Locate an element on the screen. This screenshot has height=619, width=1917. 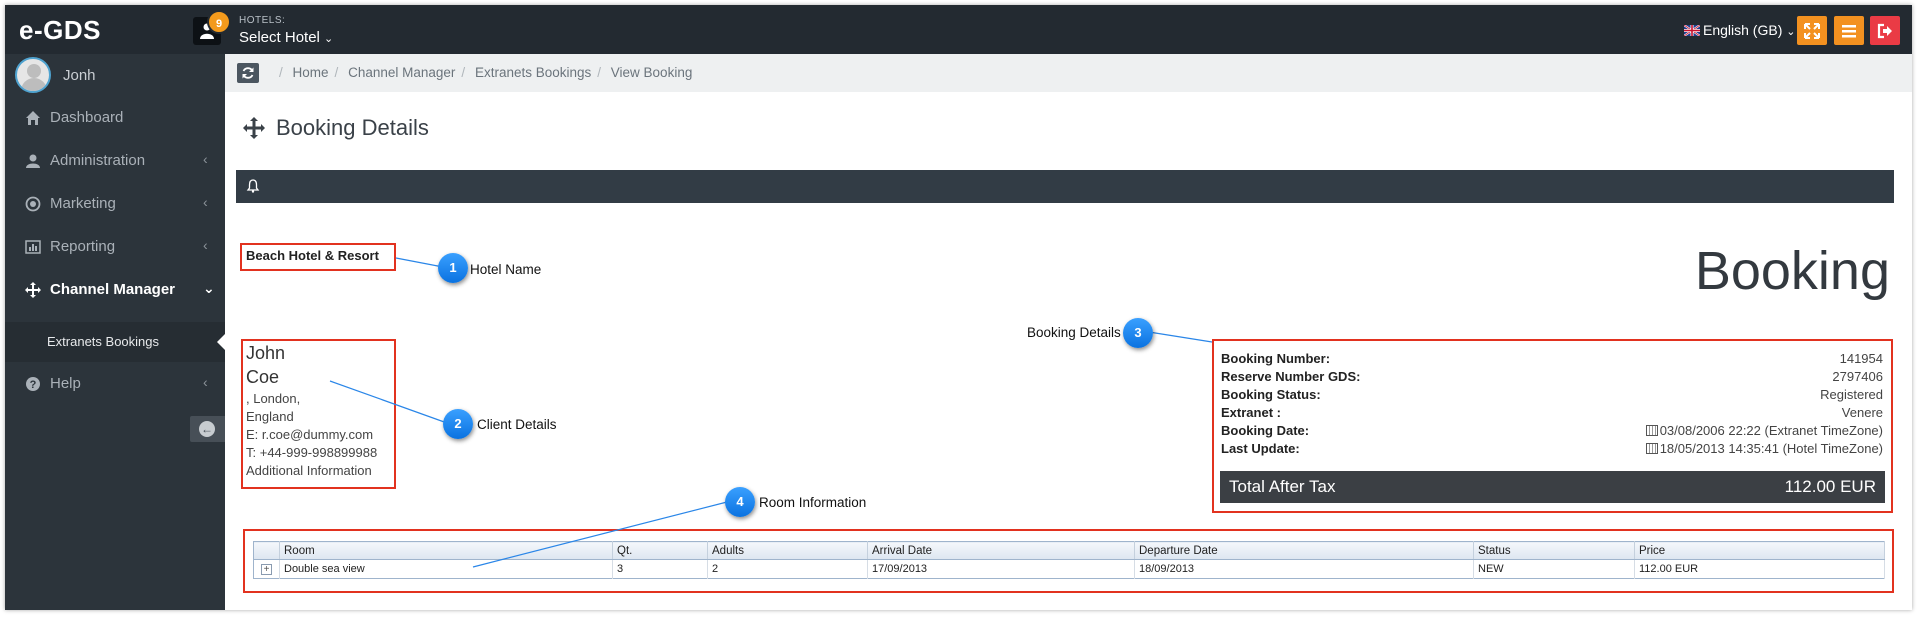
callout-badge-2: 2 is located at coordinates (458, 424).